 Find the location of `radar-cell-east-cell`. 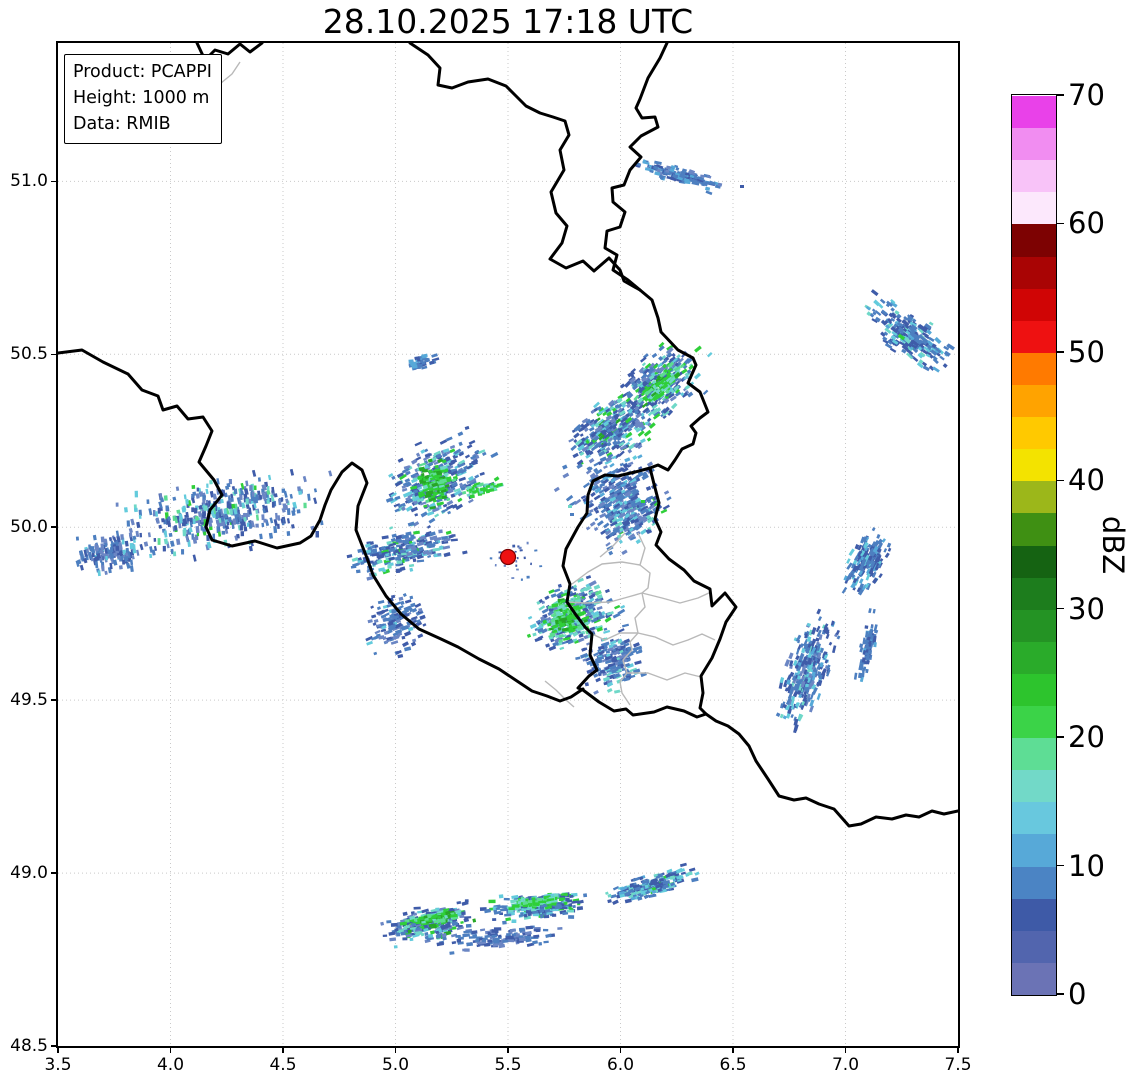

radar-cell-east-cell is located at coordinates (866, 561).